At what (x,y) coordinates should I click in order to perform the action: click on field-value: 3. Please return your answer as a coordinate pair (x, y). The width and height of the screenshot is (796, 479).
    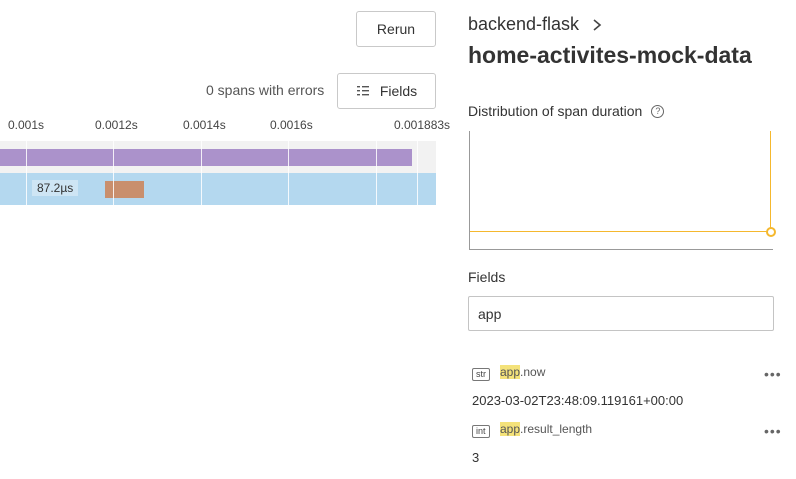
    Looking at the image, I should click on (476, 457).